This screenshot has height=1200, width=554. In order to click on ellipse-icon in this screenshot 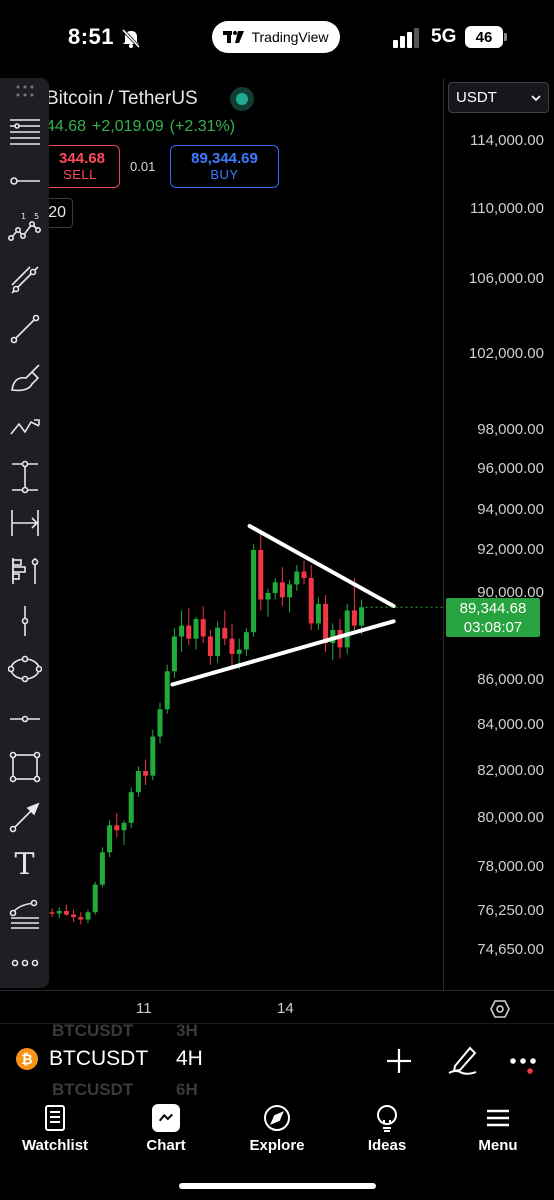, I will do `click(24, 668)`.